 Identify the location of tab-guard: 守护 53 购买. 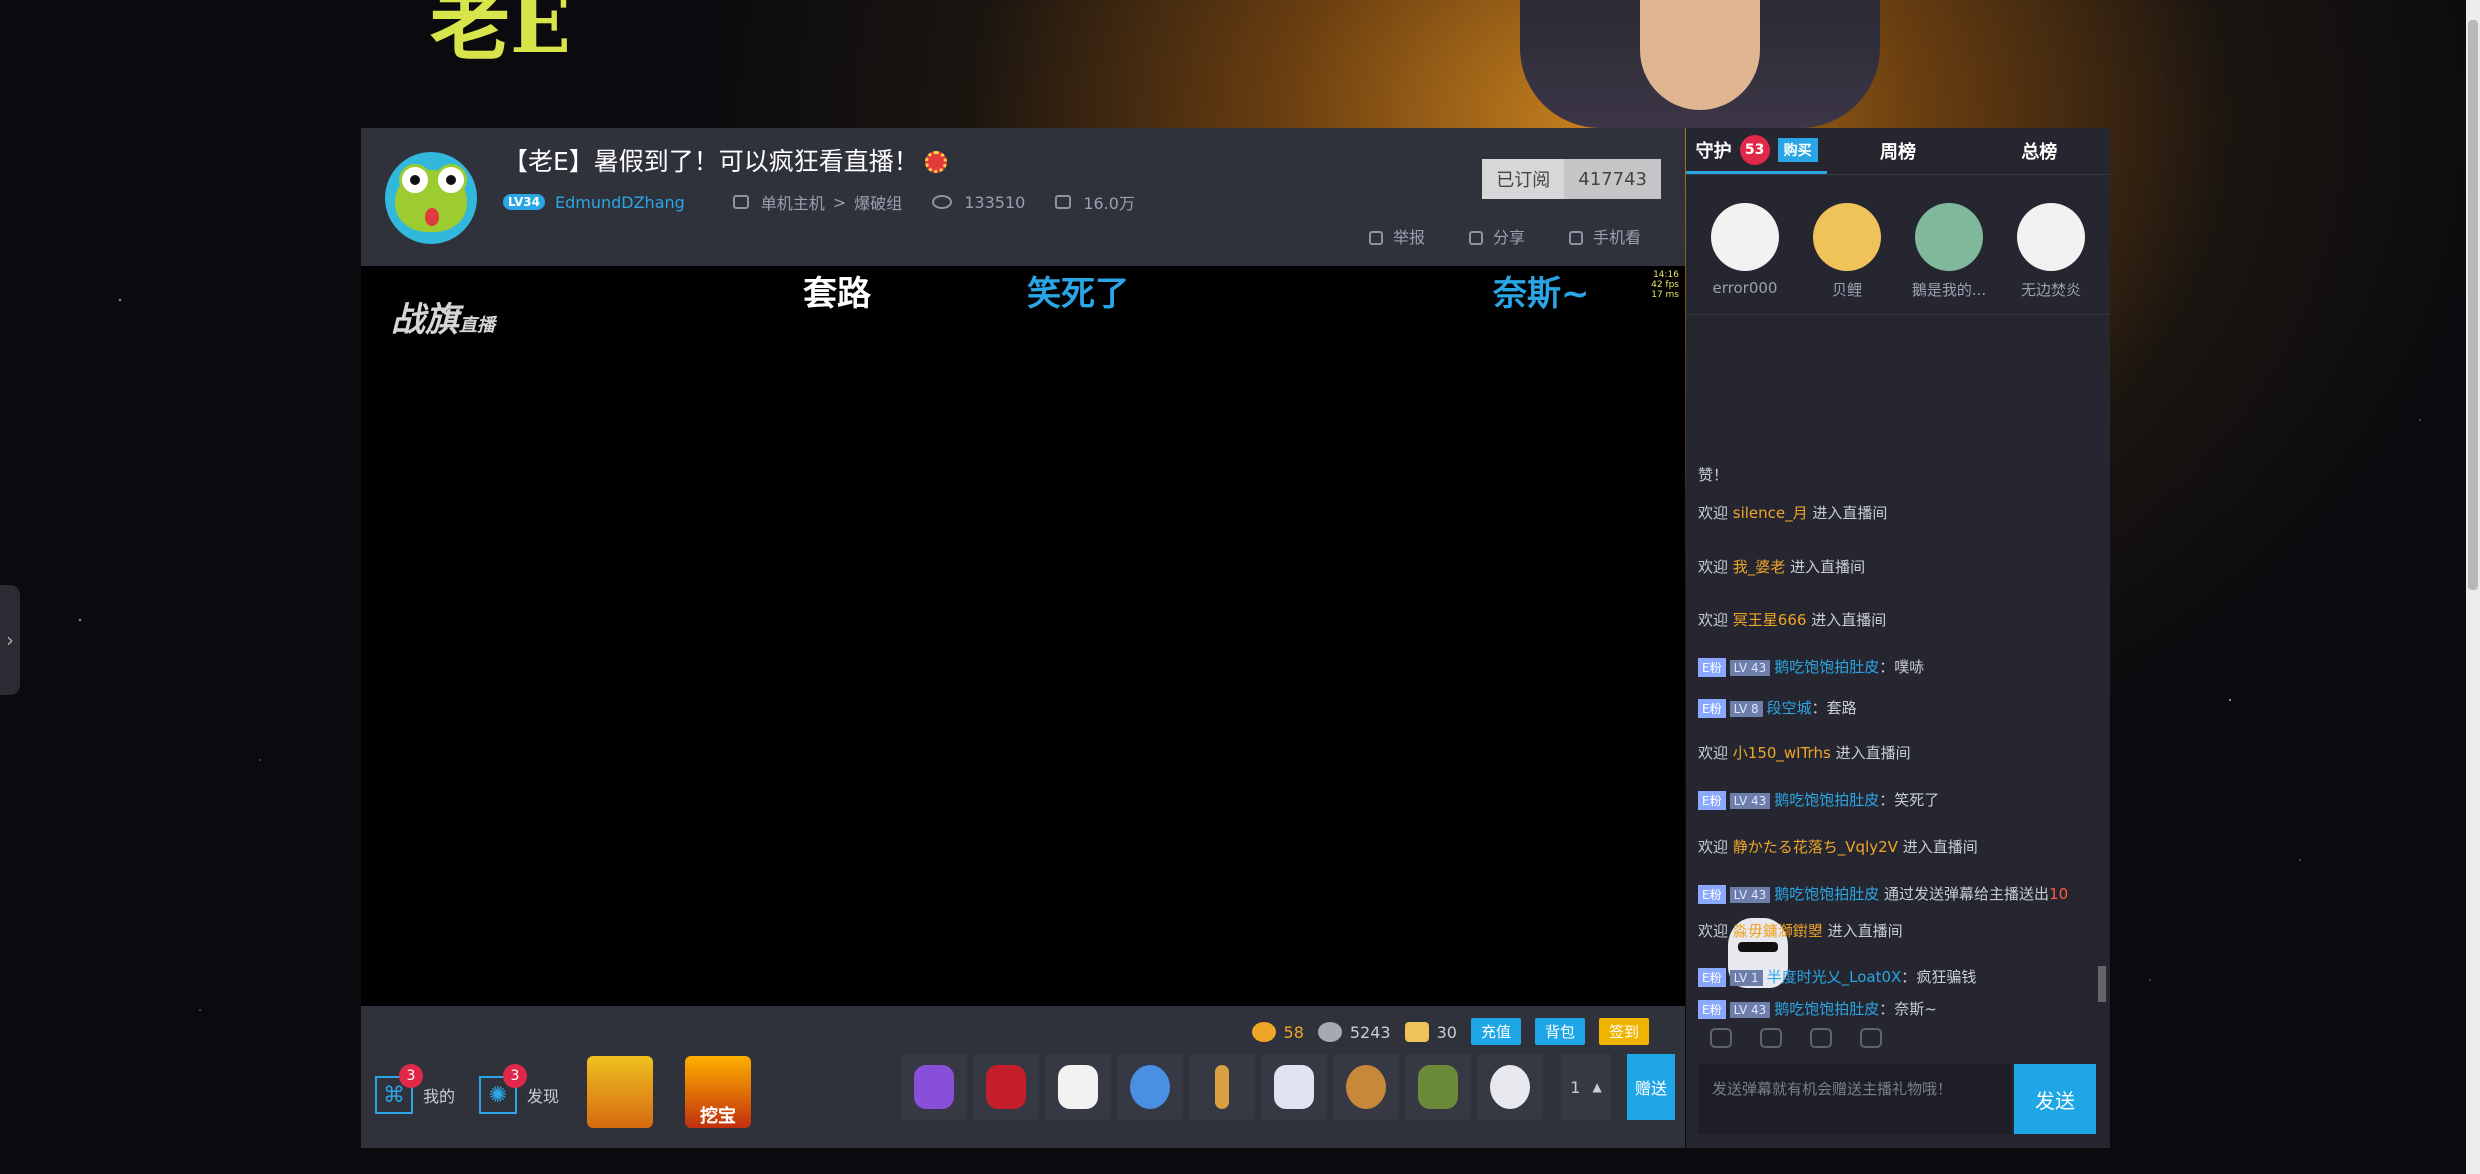
(1757, 151).